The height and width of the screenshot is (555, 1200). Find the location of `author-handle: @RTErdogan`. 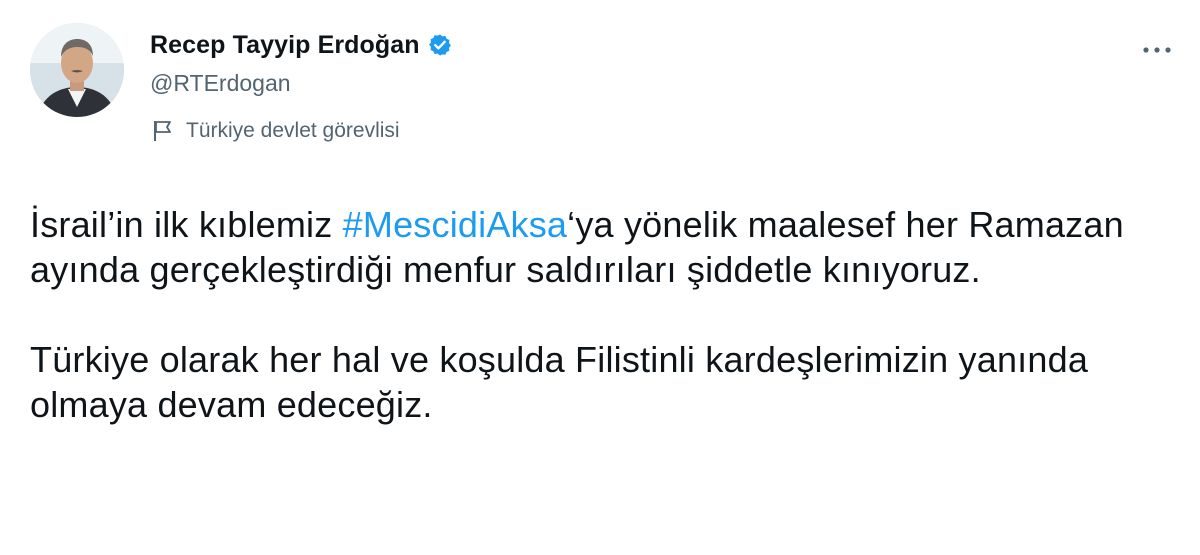

author-handle: @RTErdogan is located at coordinates (301, 83).